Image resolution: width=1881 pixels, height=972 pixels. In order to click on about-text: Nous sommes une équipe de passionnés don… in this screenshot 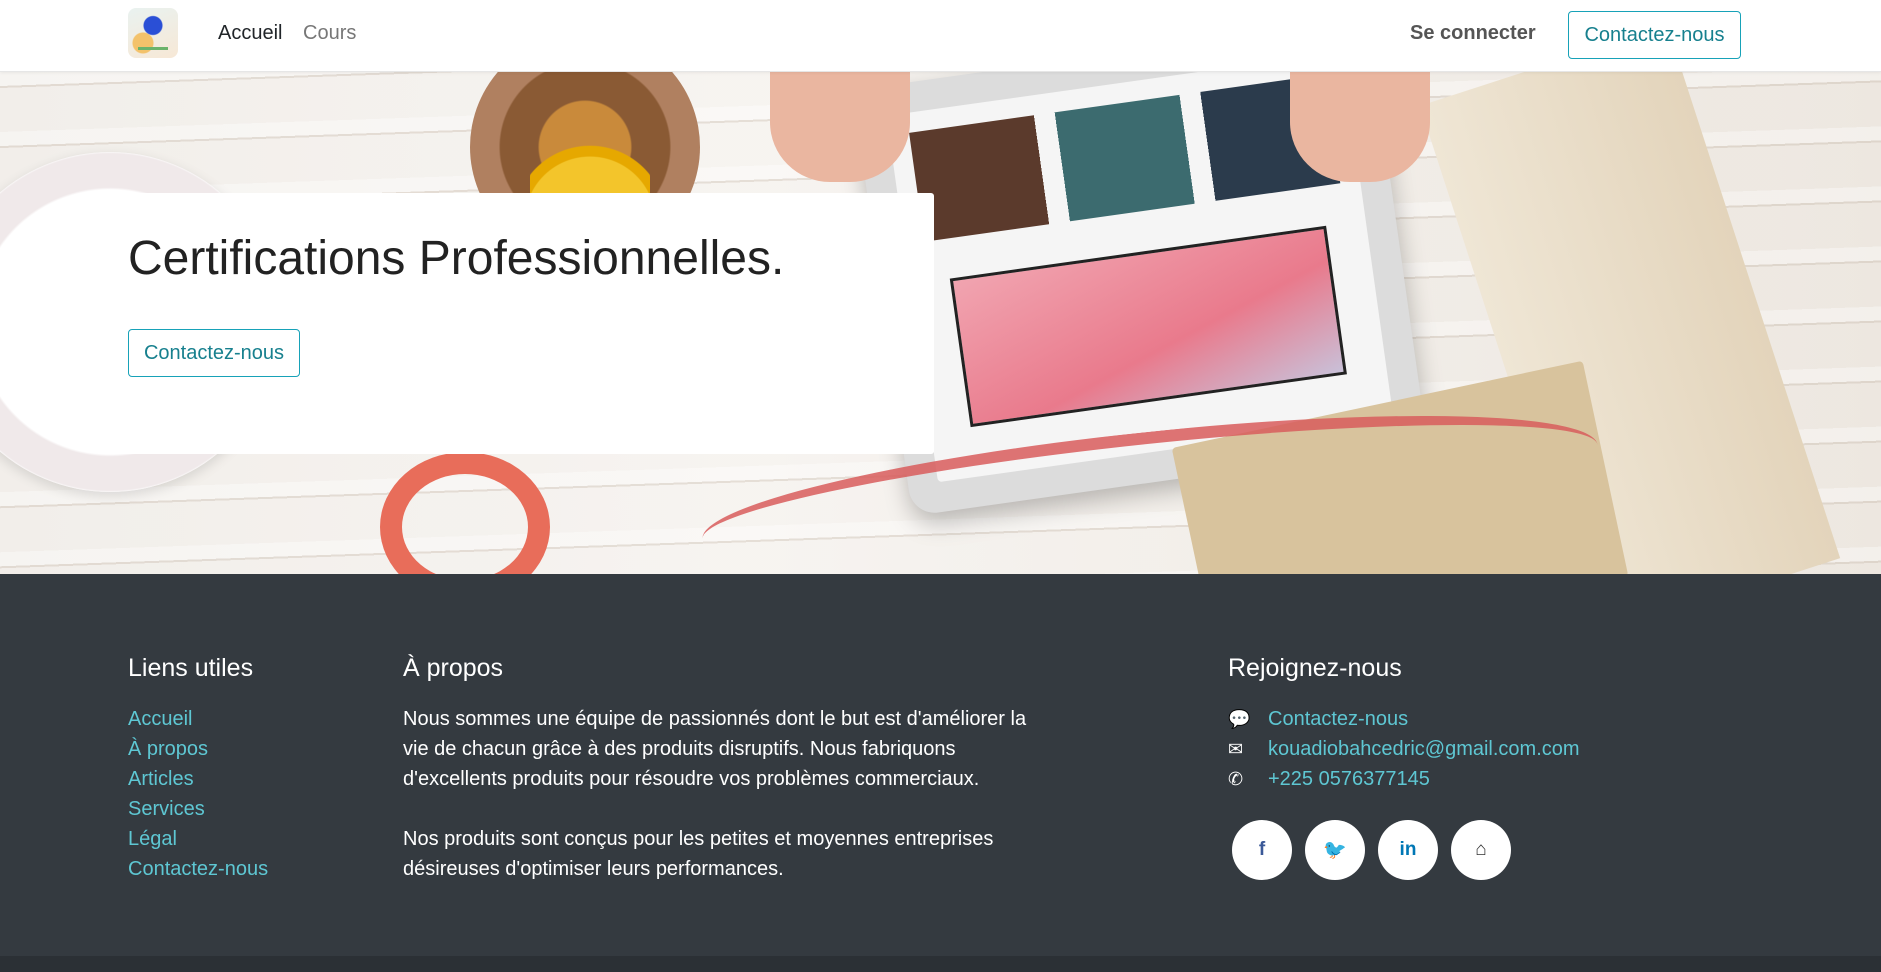, I will do `click(723, 794)`.